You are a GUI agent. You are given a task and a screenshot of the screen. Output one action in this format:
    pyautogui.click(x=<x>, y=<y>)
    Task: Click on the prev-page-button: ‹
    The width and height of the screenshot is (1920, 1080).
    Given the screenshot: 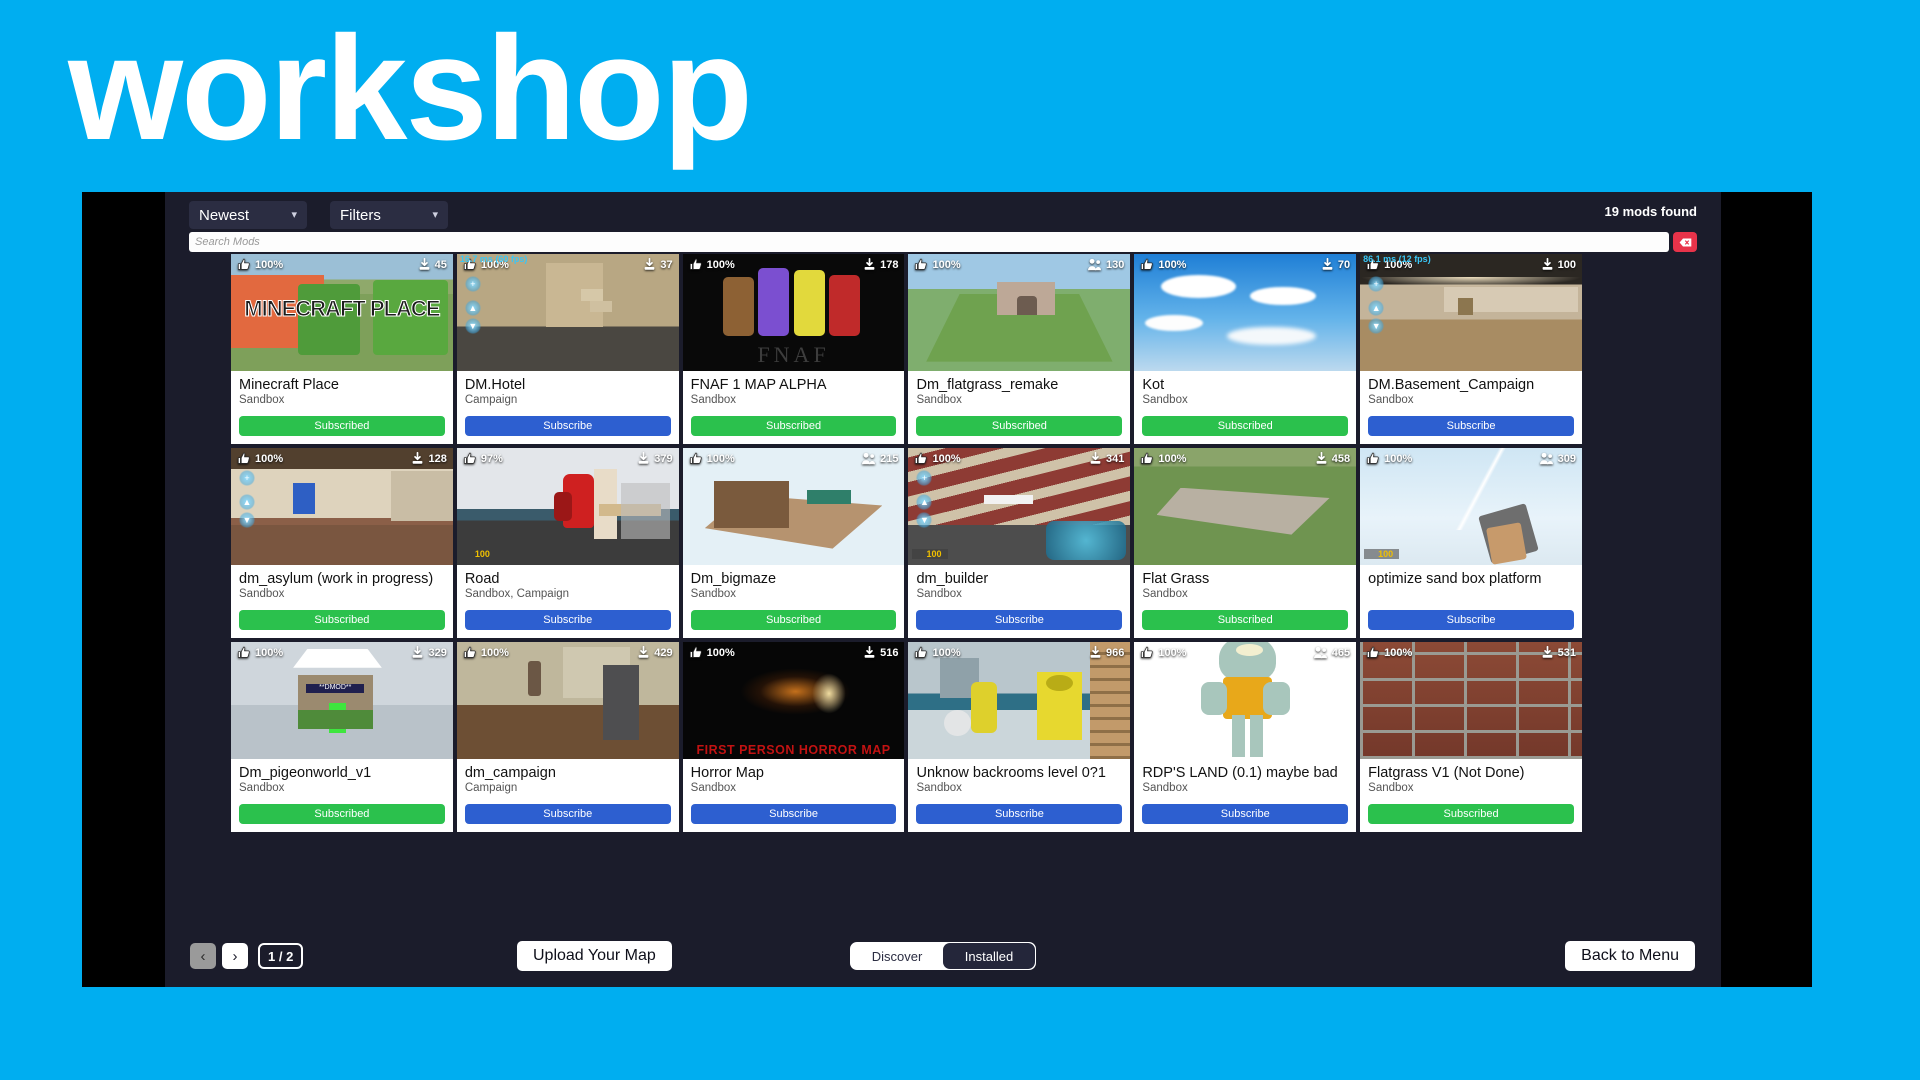 What is the action you would take?
    pyautogui.click(x=203, y=956)
    